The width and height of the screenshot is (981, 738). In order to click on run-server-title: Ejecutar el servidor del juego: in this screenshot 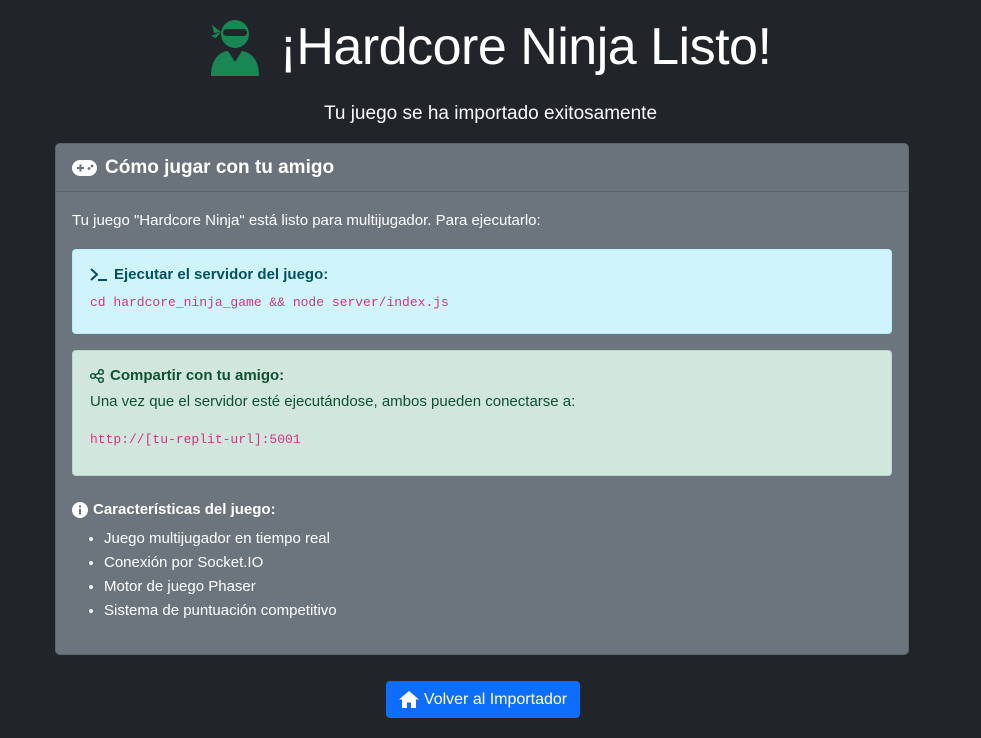, I will do `click(221, 274)`.